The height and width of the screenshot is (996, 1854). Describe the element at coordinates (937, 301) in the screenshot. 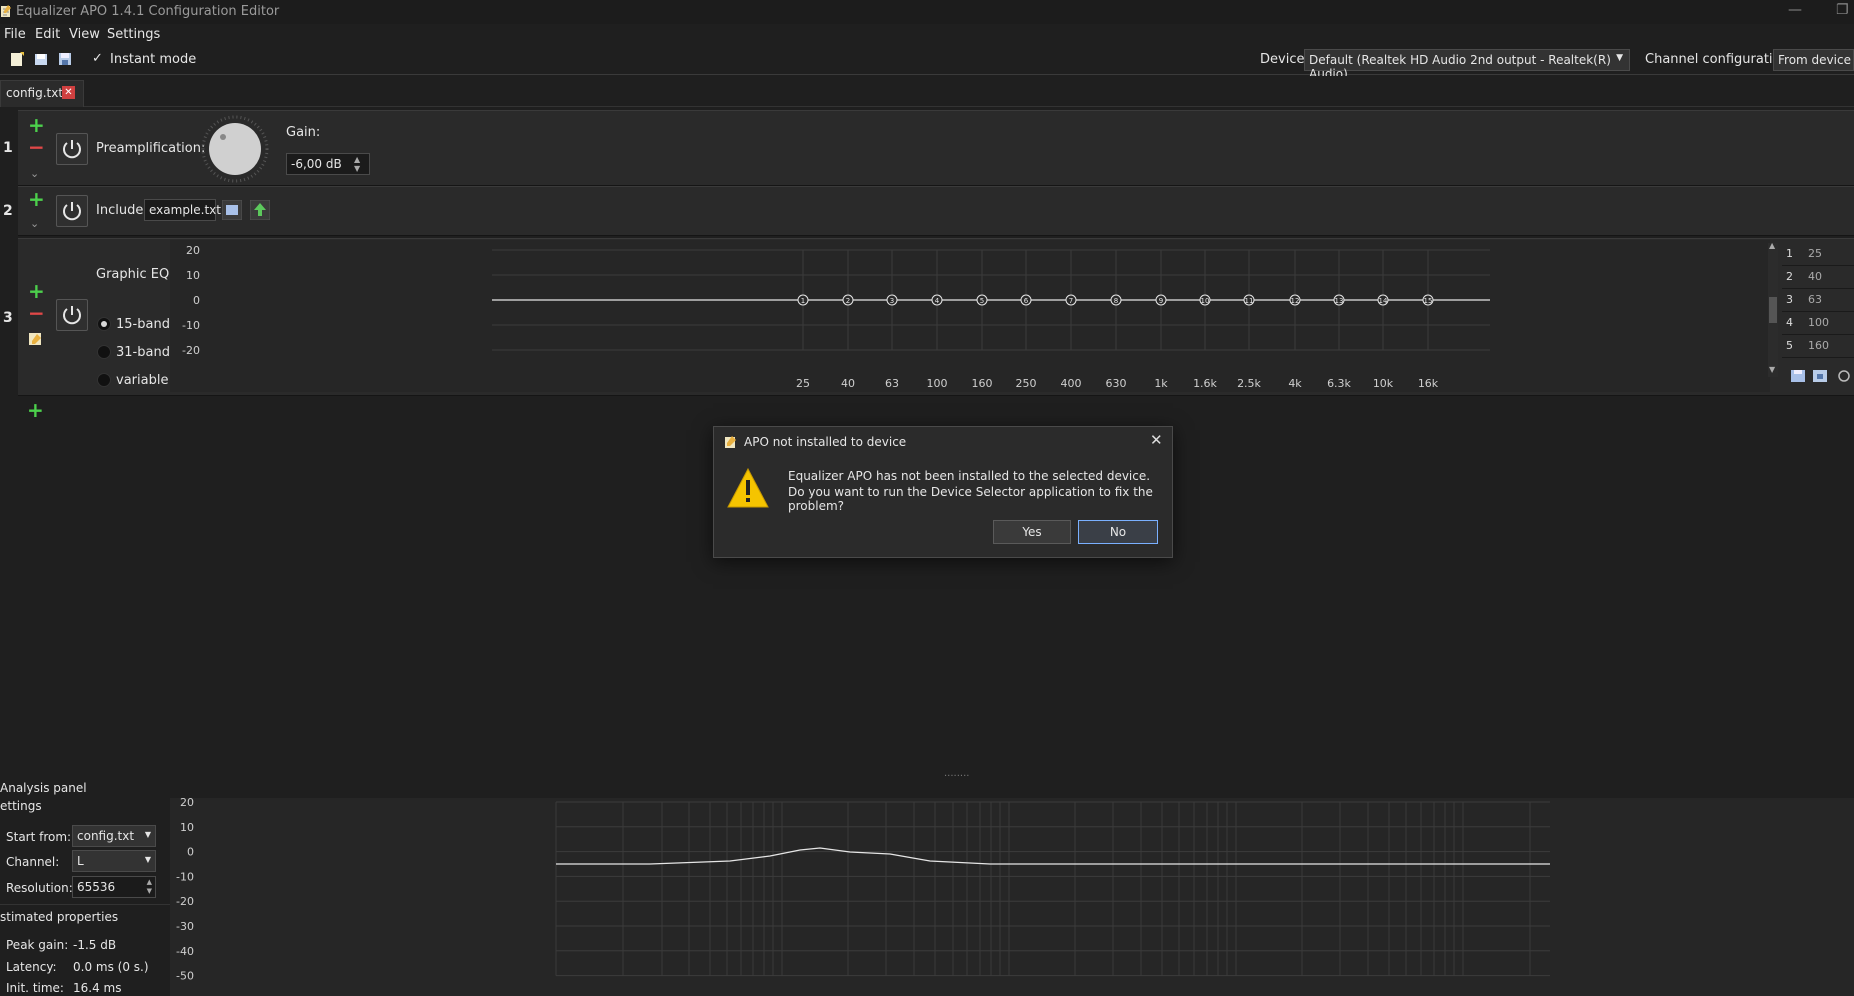

I see `eq-band-number: 4` at that location.